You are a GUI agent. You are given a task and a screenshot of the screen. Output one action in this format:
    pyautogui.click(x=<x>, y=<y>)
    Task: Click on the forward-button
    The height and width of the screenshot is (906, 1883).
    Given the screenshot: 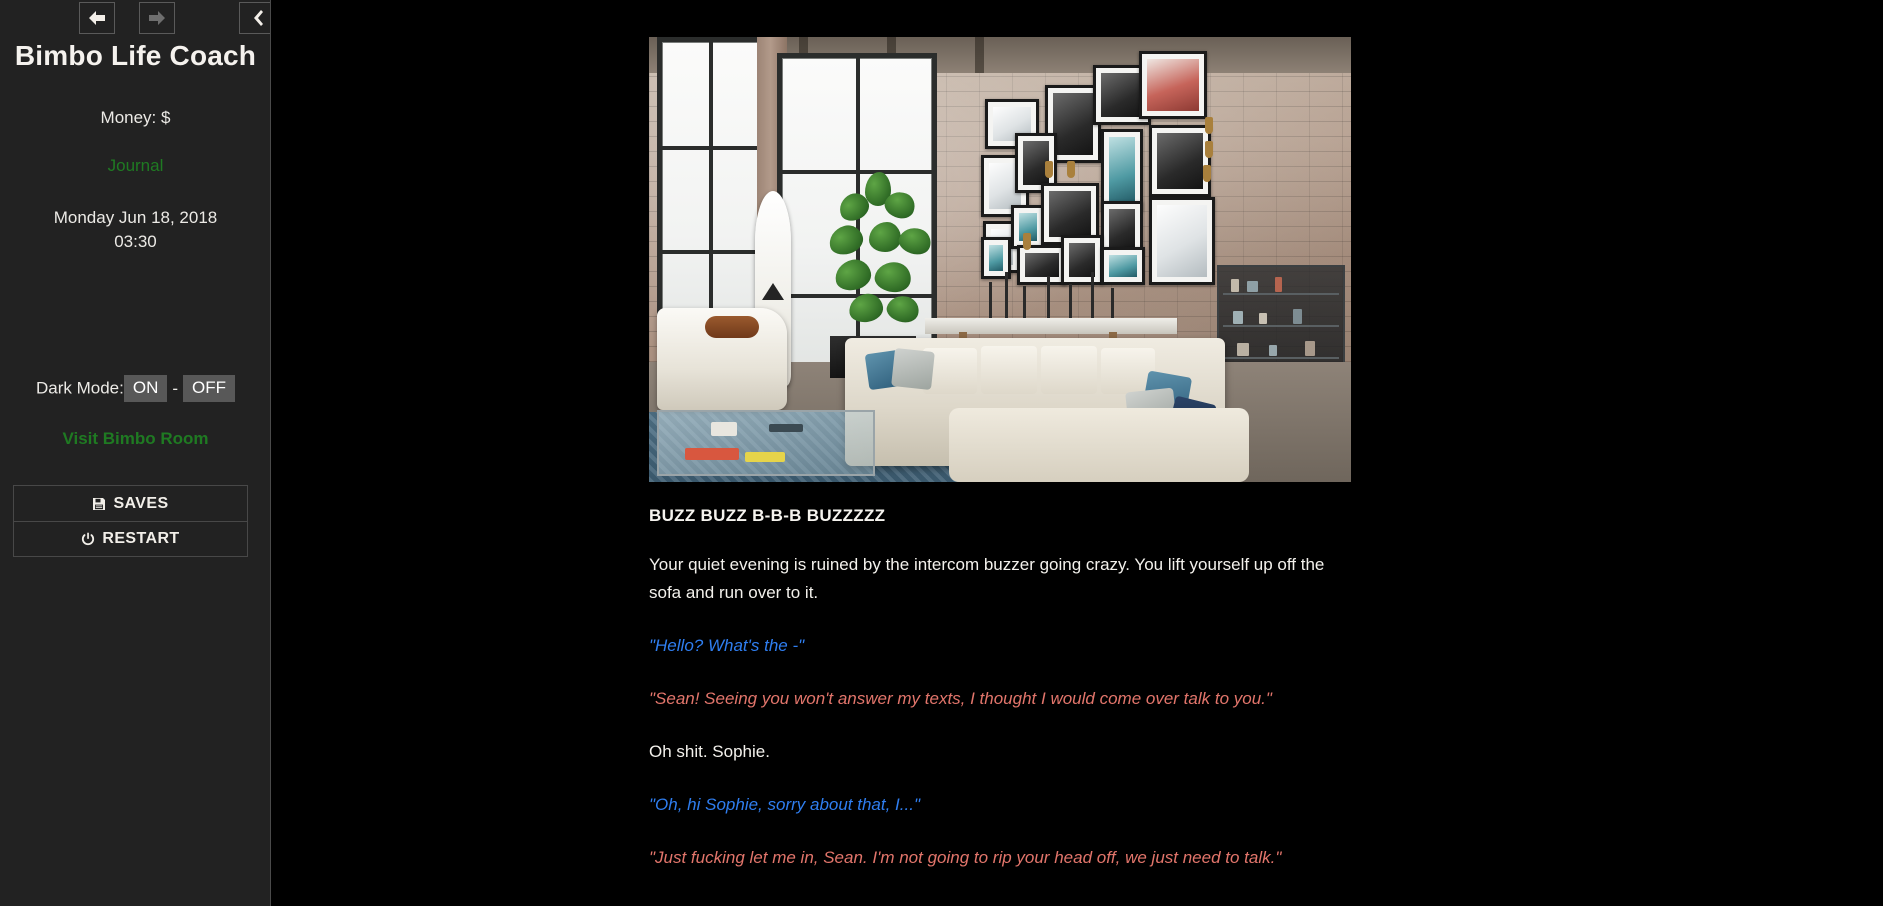 What is the action you would take?
    pyautogui.click(x=157, y=18)
    